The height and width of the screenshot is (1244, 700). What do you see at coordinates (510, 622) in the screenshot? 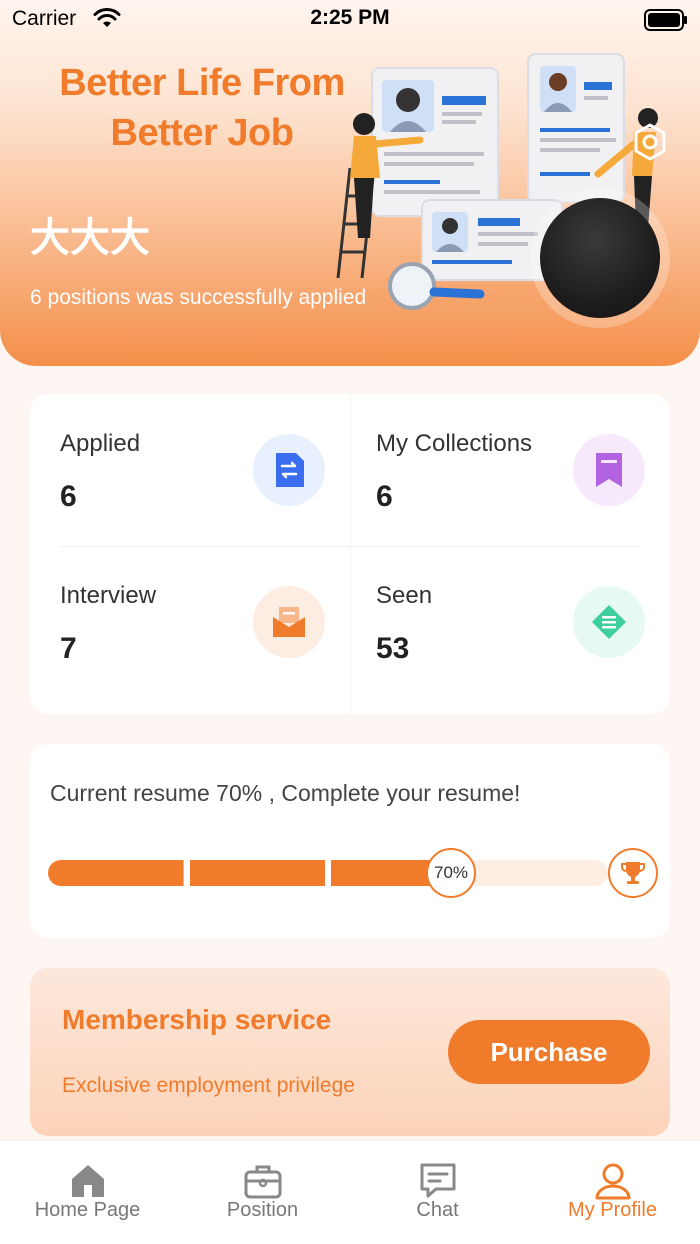
I see `stat-seen: Seen 53` at bounding box center [510, 622].